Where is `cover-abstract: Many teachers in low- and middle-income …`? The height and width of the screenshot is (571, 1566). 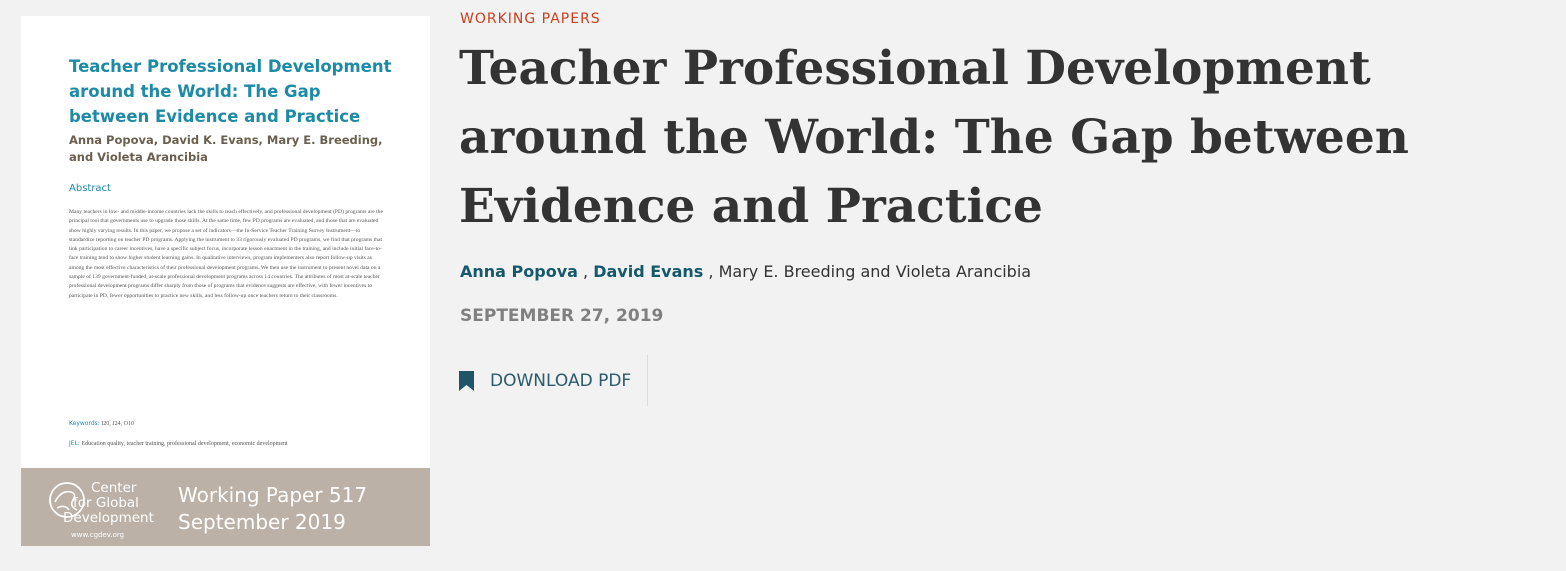
cover-abstract: Many teachers in low- and middle-income … is located at coordinates (226, 254).